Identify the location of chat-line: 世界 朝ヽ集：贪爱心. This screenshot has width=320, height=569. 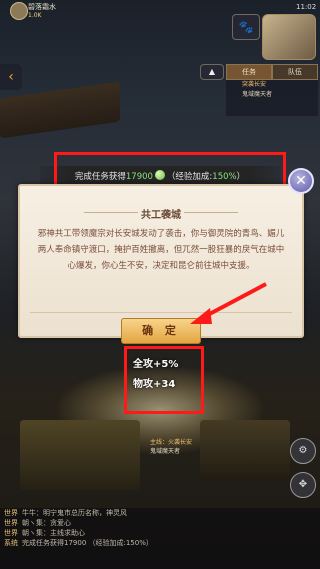
(37, 523).